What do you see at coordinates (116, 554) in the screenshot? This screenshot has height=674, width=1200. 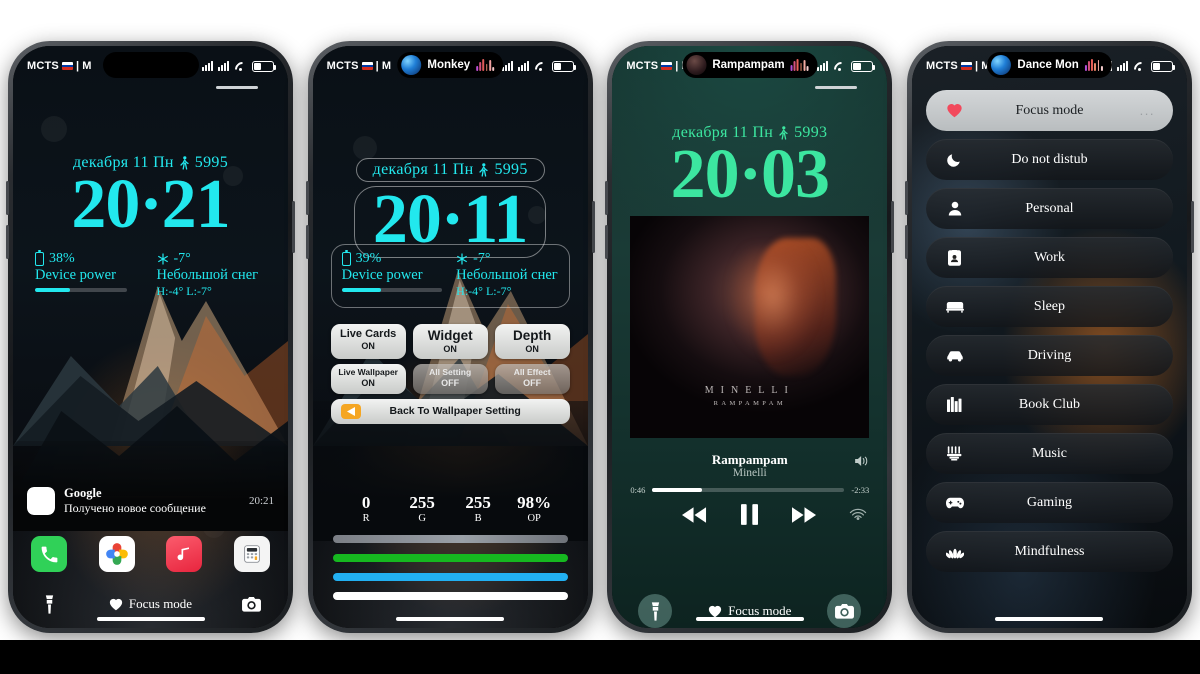 I see `photos-app-icon` at bounding box center [116, 554].